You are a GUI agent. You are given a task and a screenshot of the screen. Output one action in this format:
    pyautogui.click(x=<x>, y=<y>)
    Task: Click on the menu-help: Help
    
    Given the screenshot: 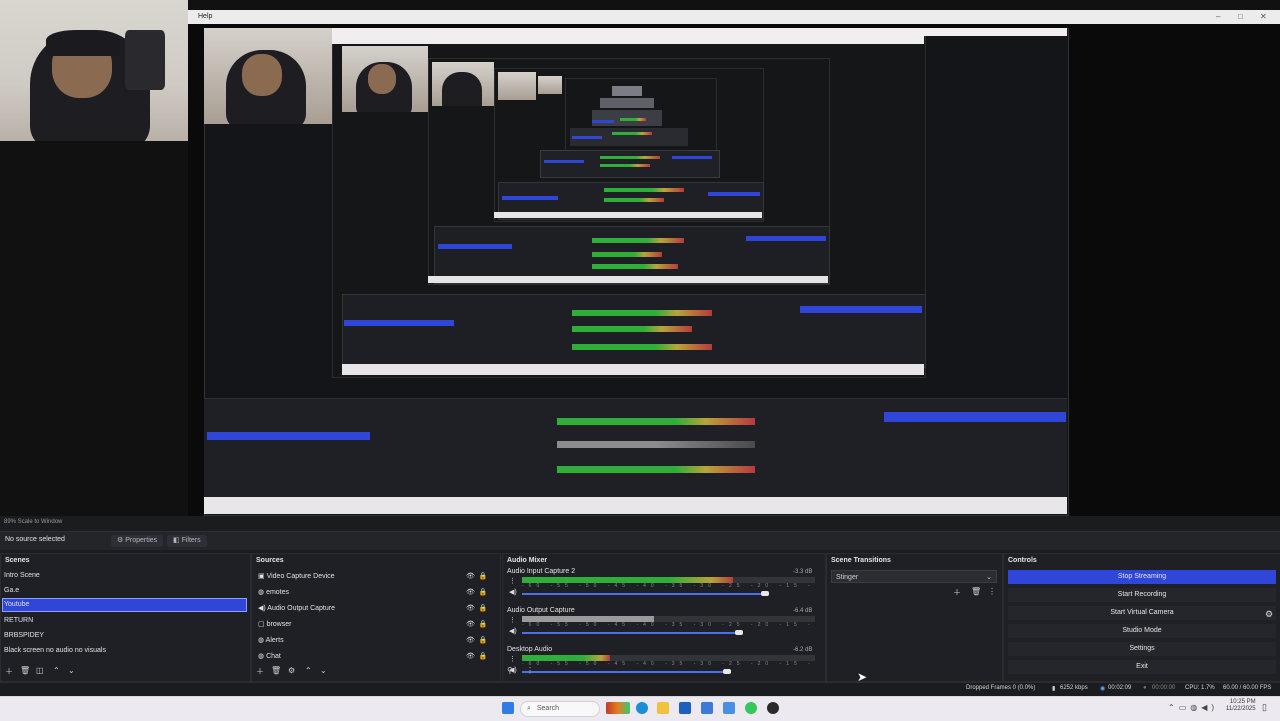 What is the action you would take?
    pyautogui.click(x=205, y=16)
    